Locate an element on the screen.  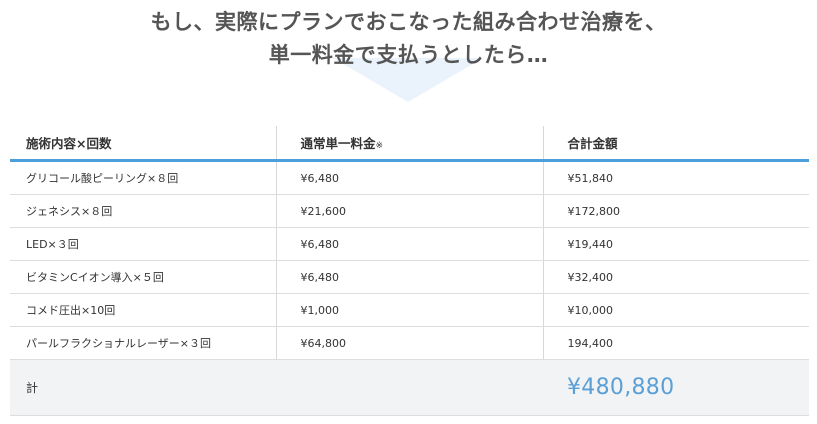
cell-unit-price: ¥64,800 is located at coordinates (409, 343).